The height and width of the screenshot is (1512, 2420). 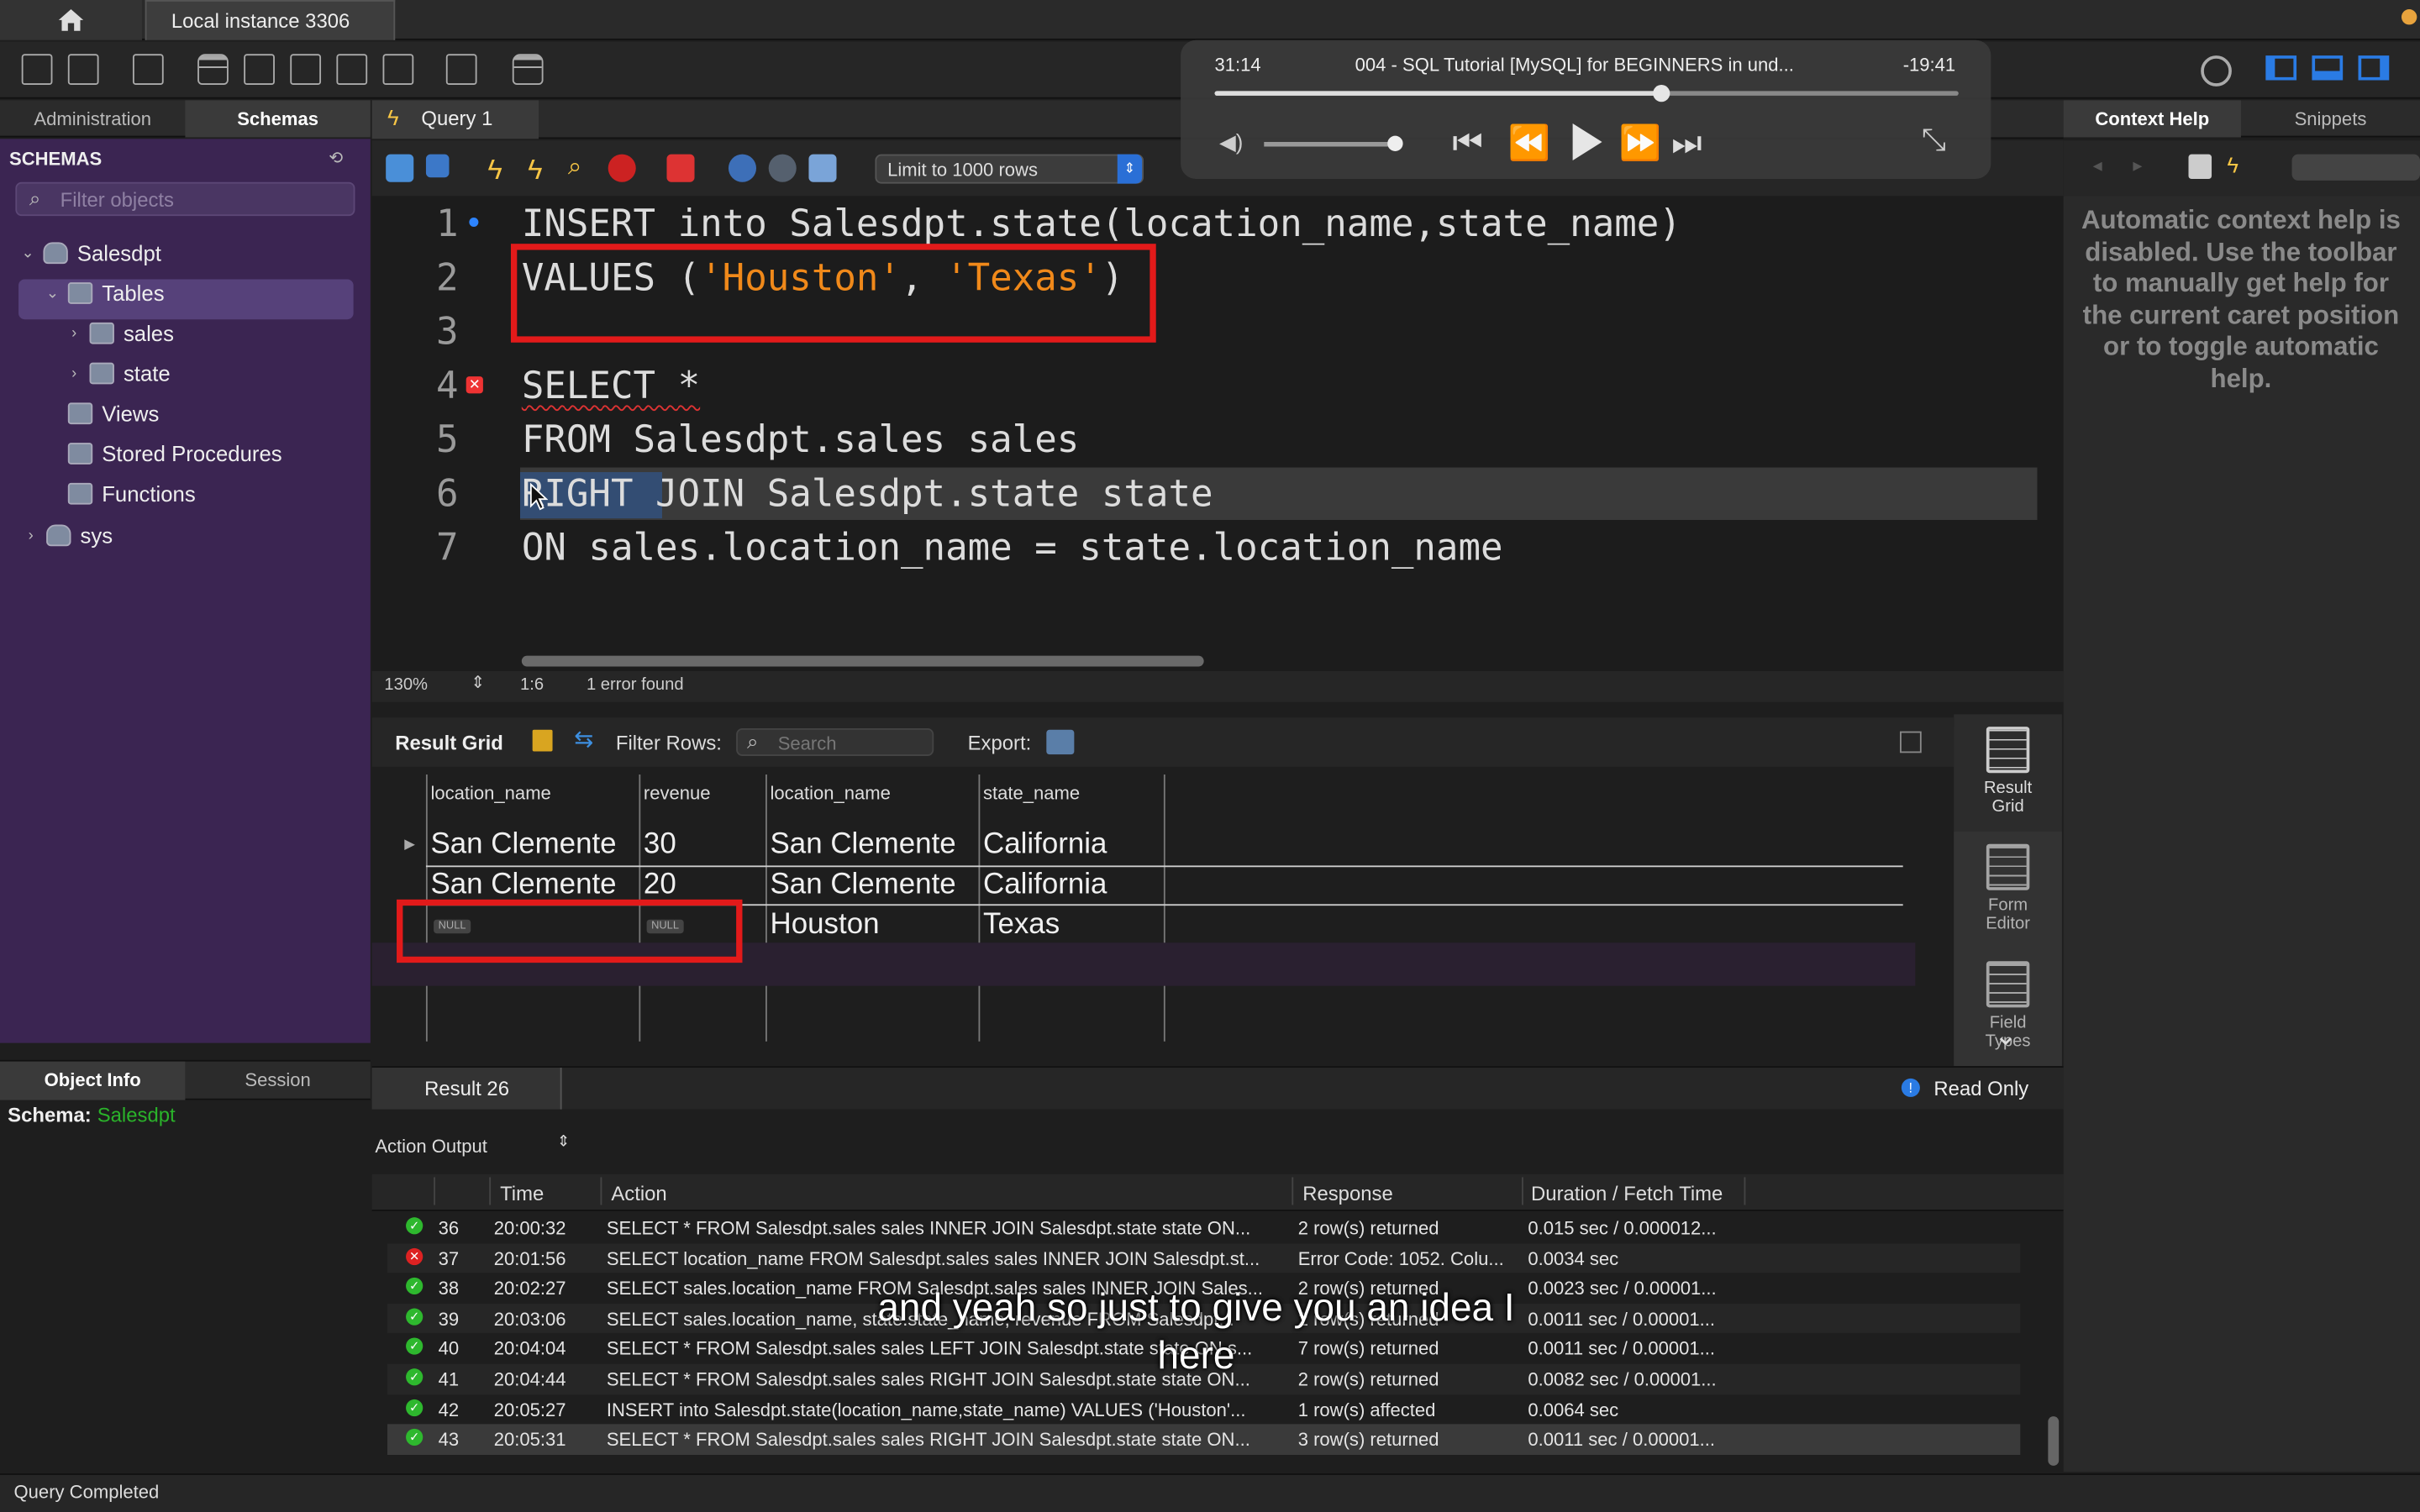 What do you see at coordinates (1934, 141) in the screenshot?
I see `exit-fullscreen-icon: ⤡` at bounding box center [1934, 141].